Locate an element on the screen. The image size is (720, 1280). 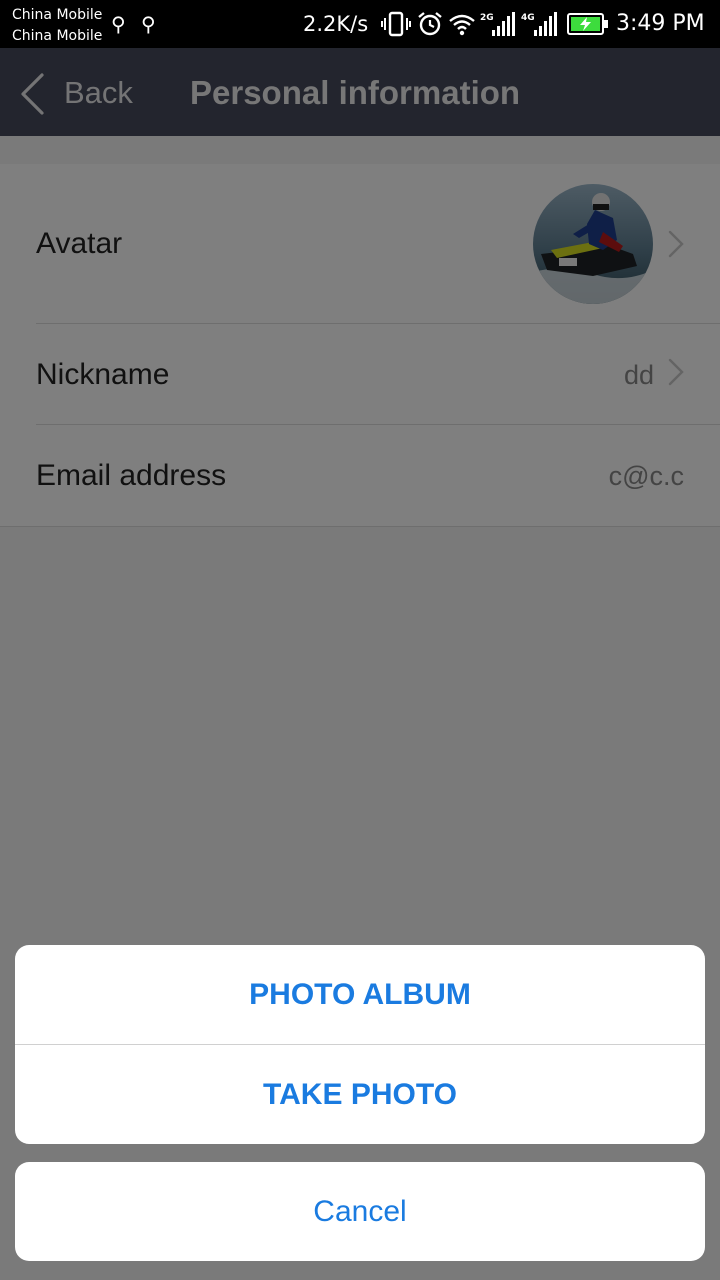
svg-text: 4G is located at coordinates (528, 18).